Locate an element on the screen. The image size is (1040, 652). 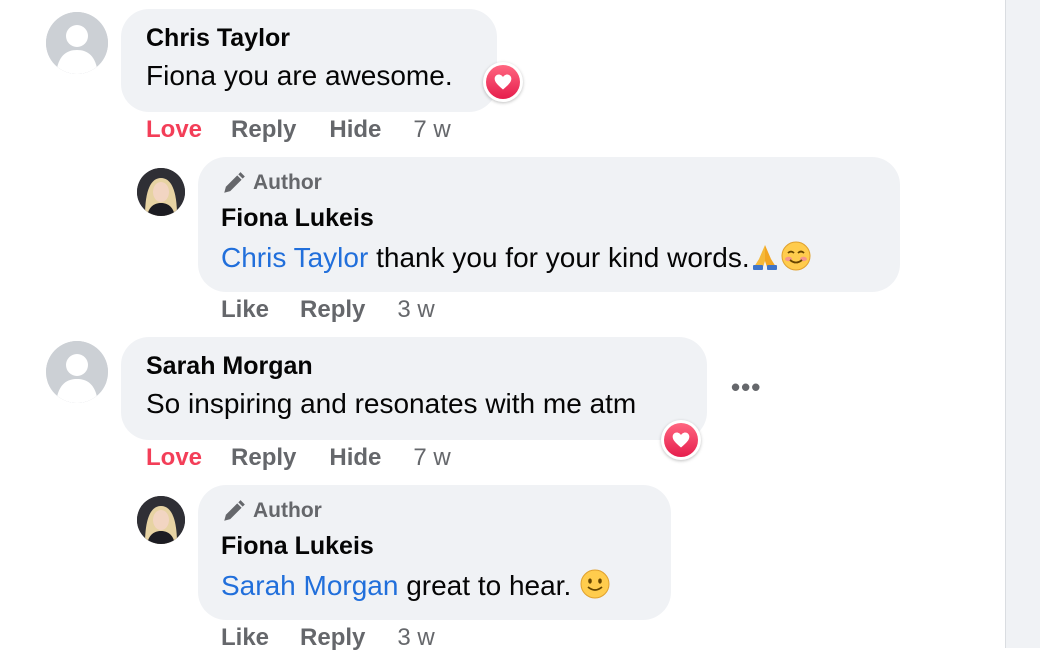
right-gutter is located at coordinates (1022, 324).